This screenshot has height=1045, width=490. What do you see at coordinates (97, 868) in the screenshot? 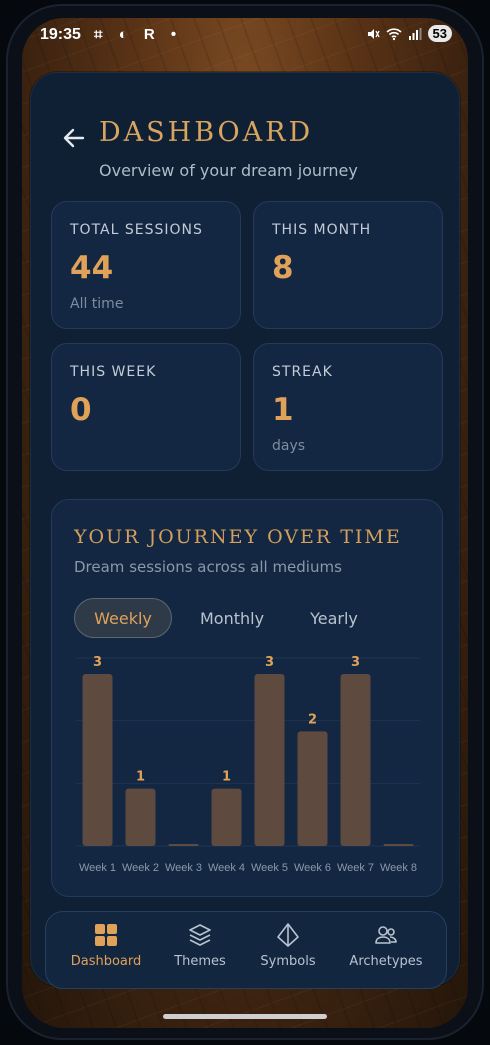
I see `x-tick-label: Week 1` at bounding box center [97, 868].